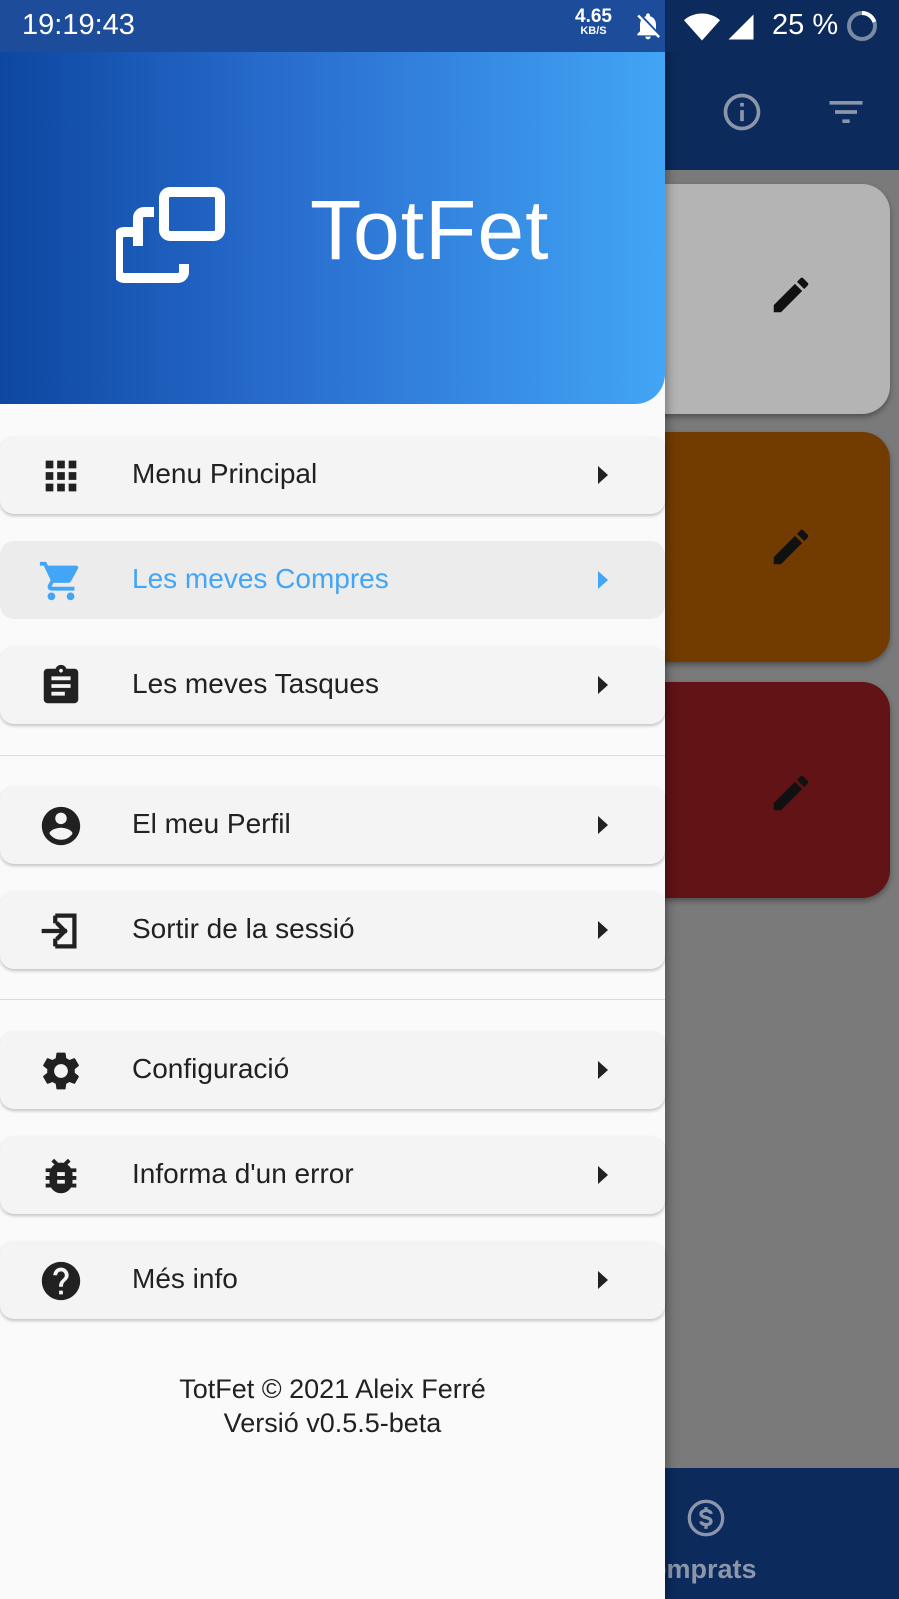 The image size is (899, 1599). Describe the element at coordinates (61, 476) in the screenshot. I see `grid-icon` at that location.